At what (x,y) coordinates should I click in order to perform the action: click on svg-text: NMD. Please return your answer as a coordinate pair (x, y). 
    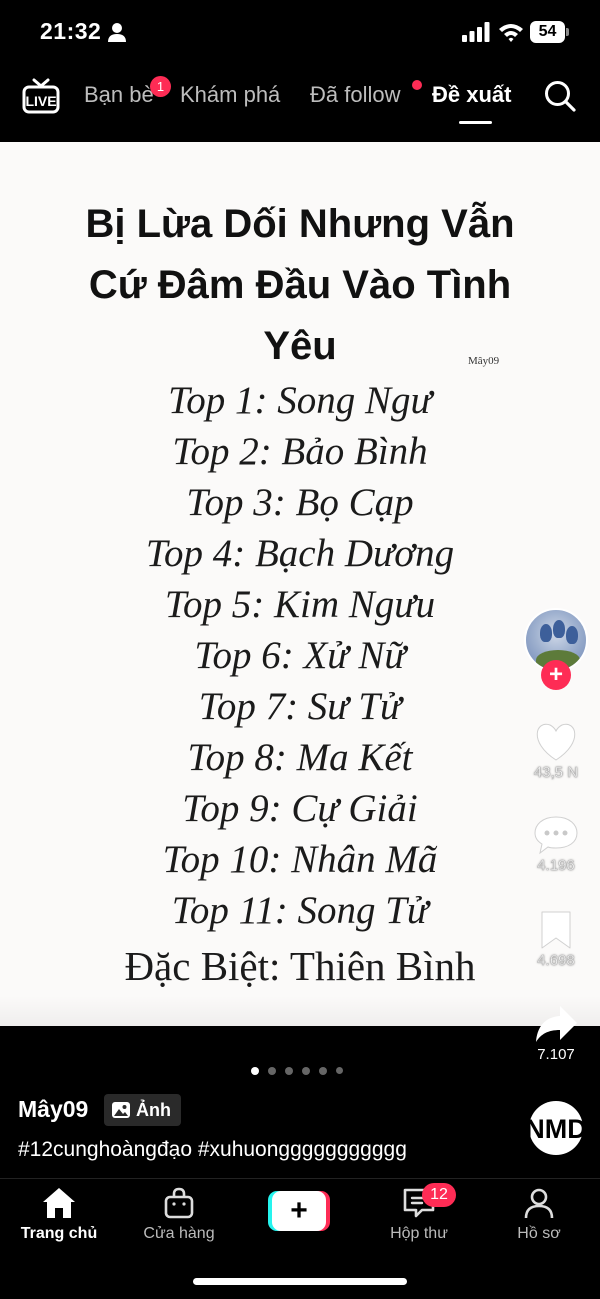
    Looking at the image, I should click on (556, 1129).